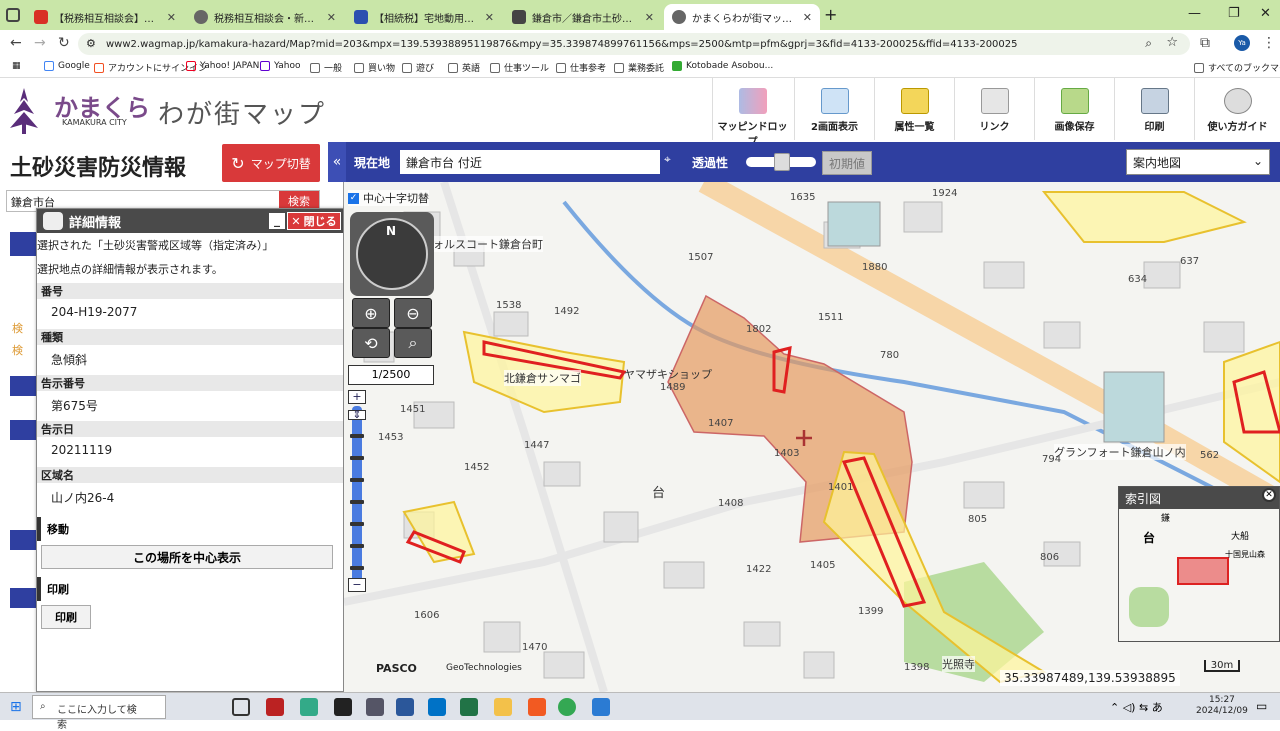  What do you see at coordinates (1269, 495) in the screenshot?
I see `index-map-close-icon: ✕` at bounding box center [1269, 495].